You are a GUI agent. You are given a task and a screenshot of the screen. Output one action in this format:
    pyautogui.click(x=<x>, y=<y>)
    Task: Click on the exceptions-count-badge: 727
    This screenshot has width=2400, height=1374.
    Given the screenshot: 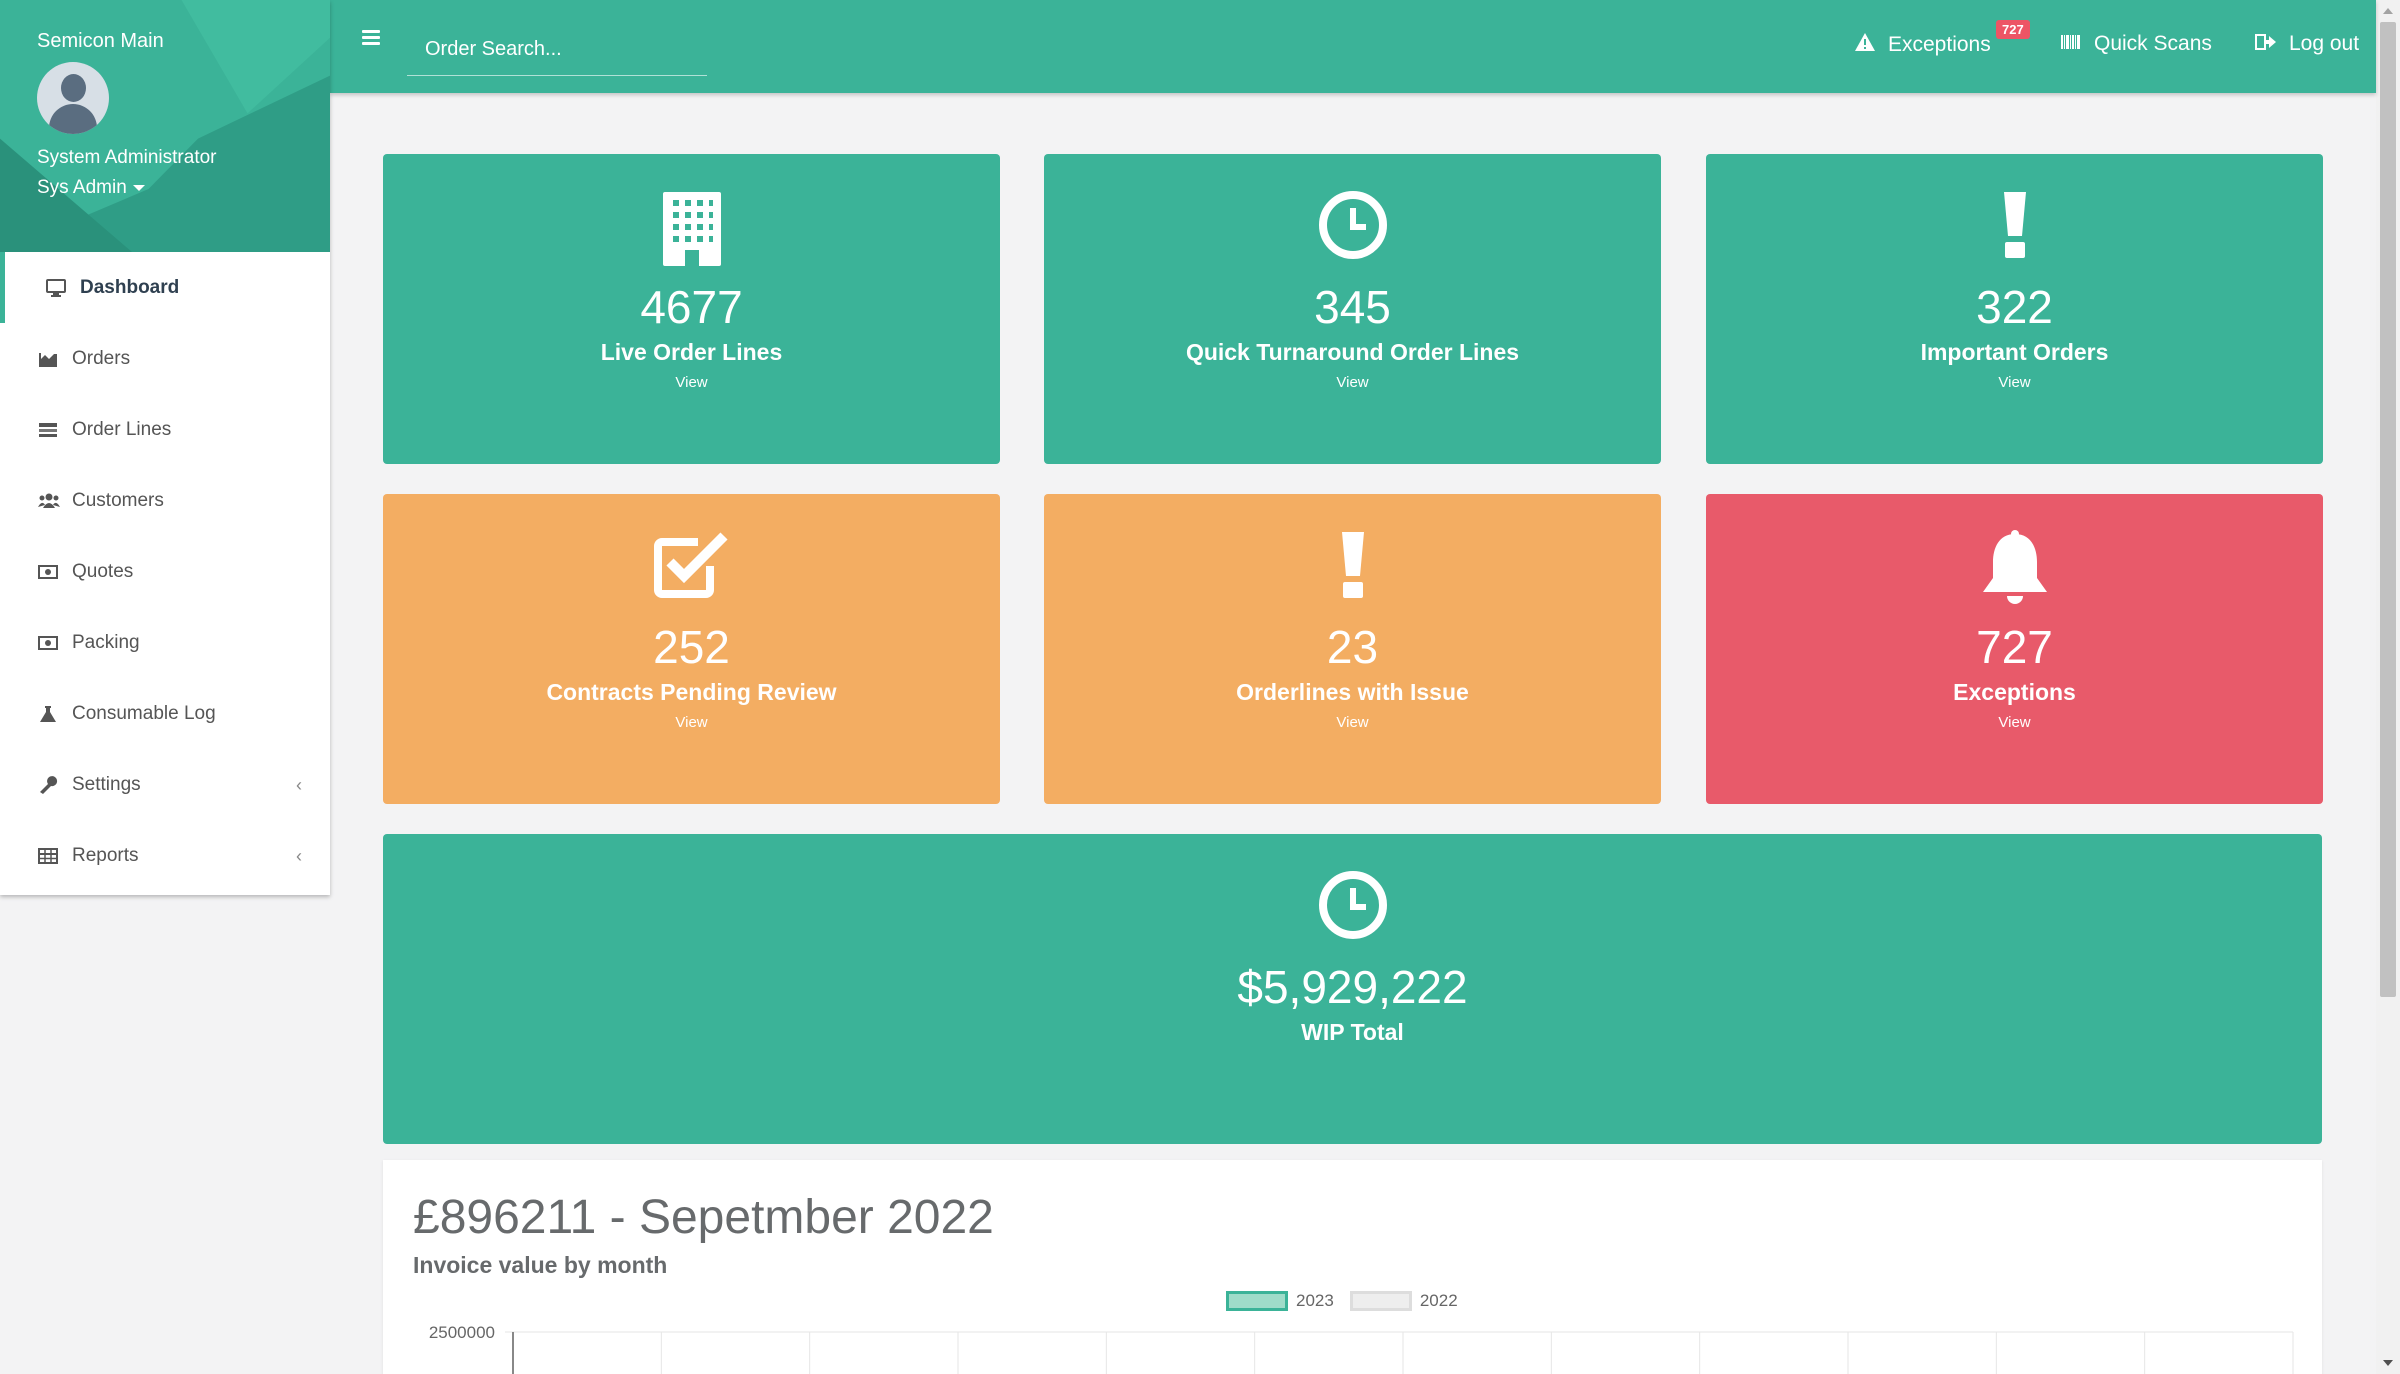 What is the action you would take?
    pyautogui.click(x=2013, y=29)
    